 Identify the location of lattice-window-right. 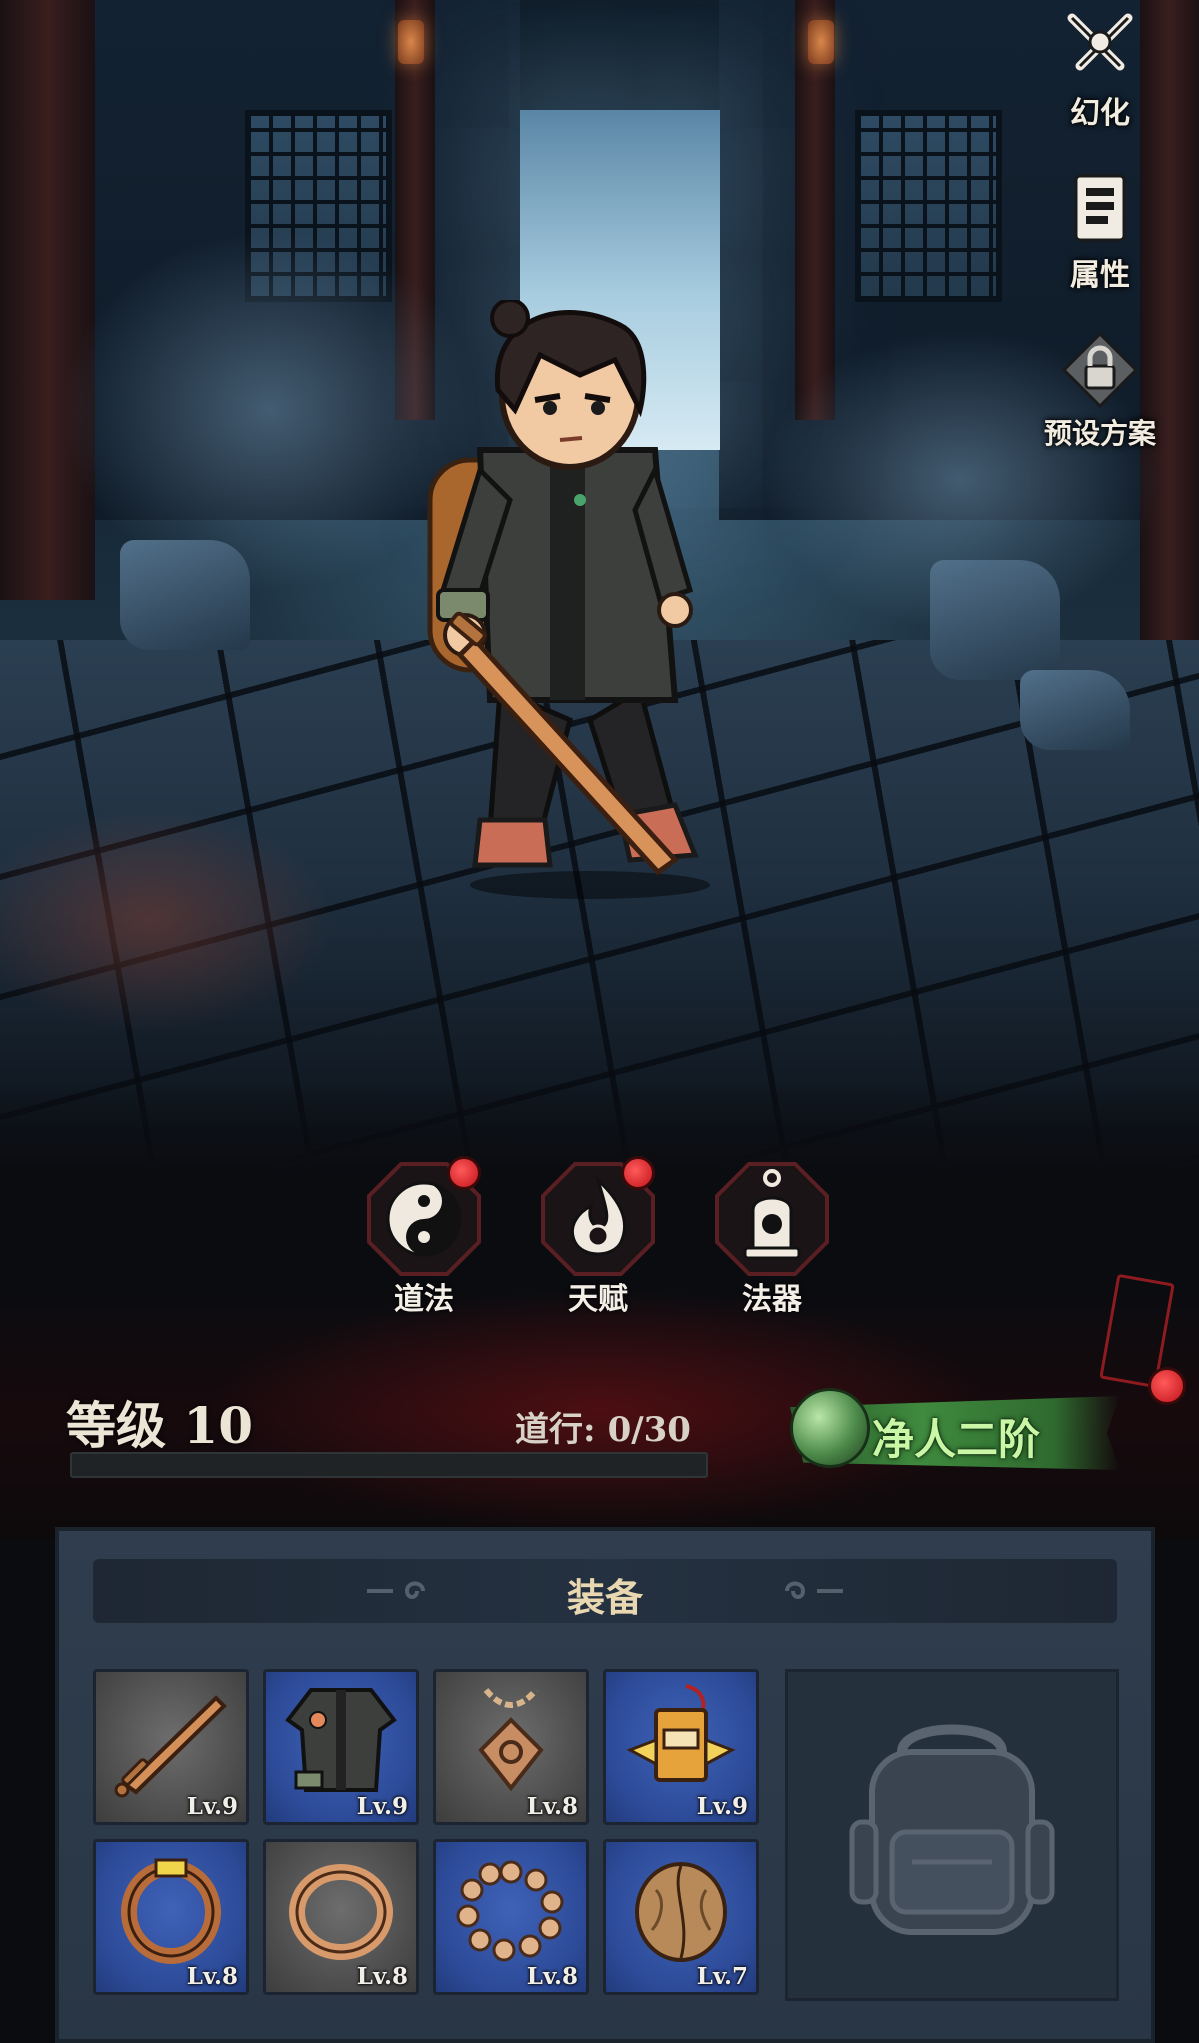
(928, 206).